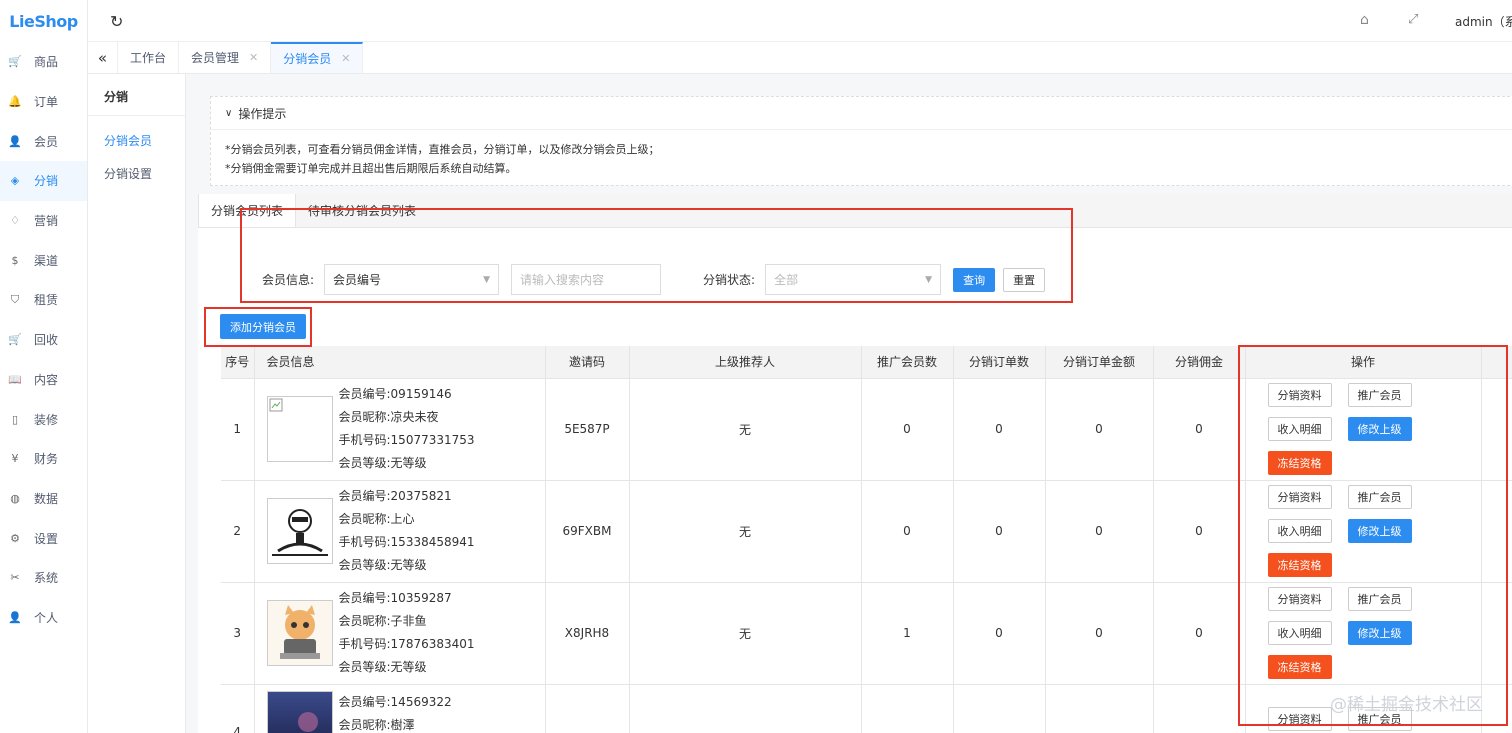 This screenshot has height=733, width=1512. I want to click on panel-tabs: 分销会员列表 待审核分销会员列表, so click(855, 211).